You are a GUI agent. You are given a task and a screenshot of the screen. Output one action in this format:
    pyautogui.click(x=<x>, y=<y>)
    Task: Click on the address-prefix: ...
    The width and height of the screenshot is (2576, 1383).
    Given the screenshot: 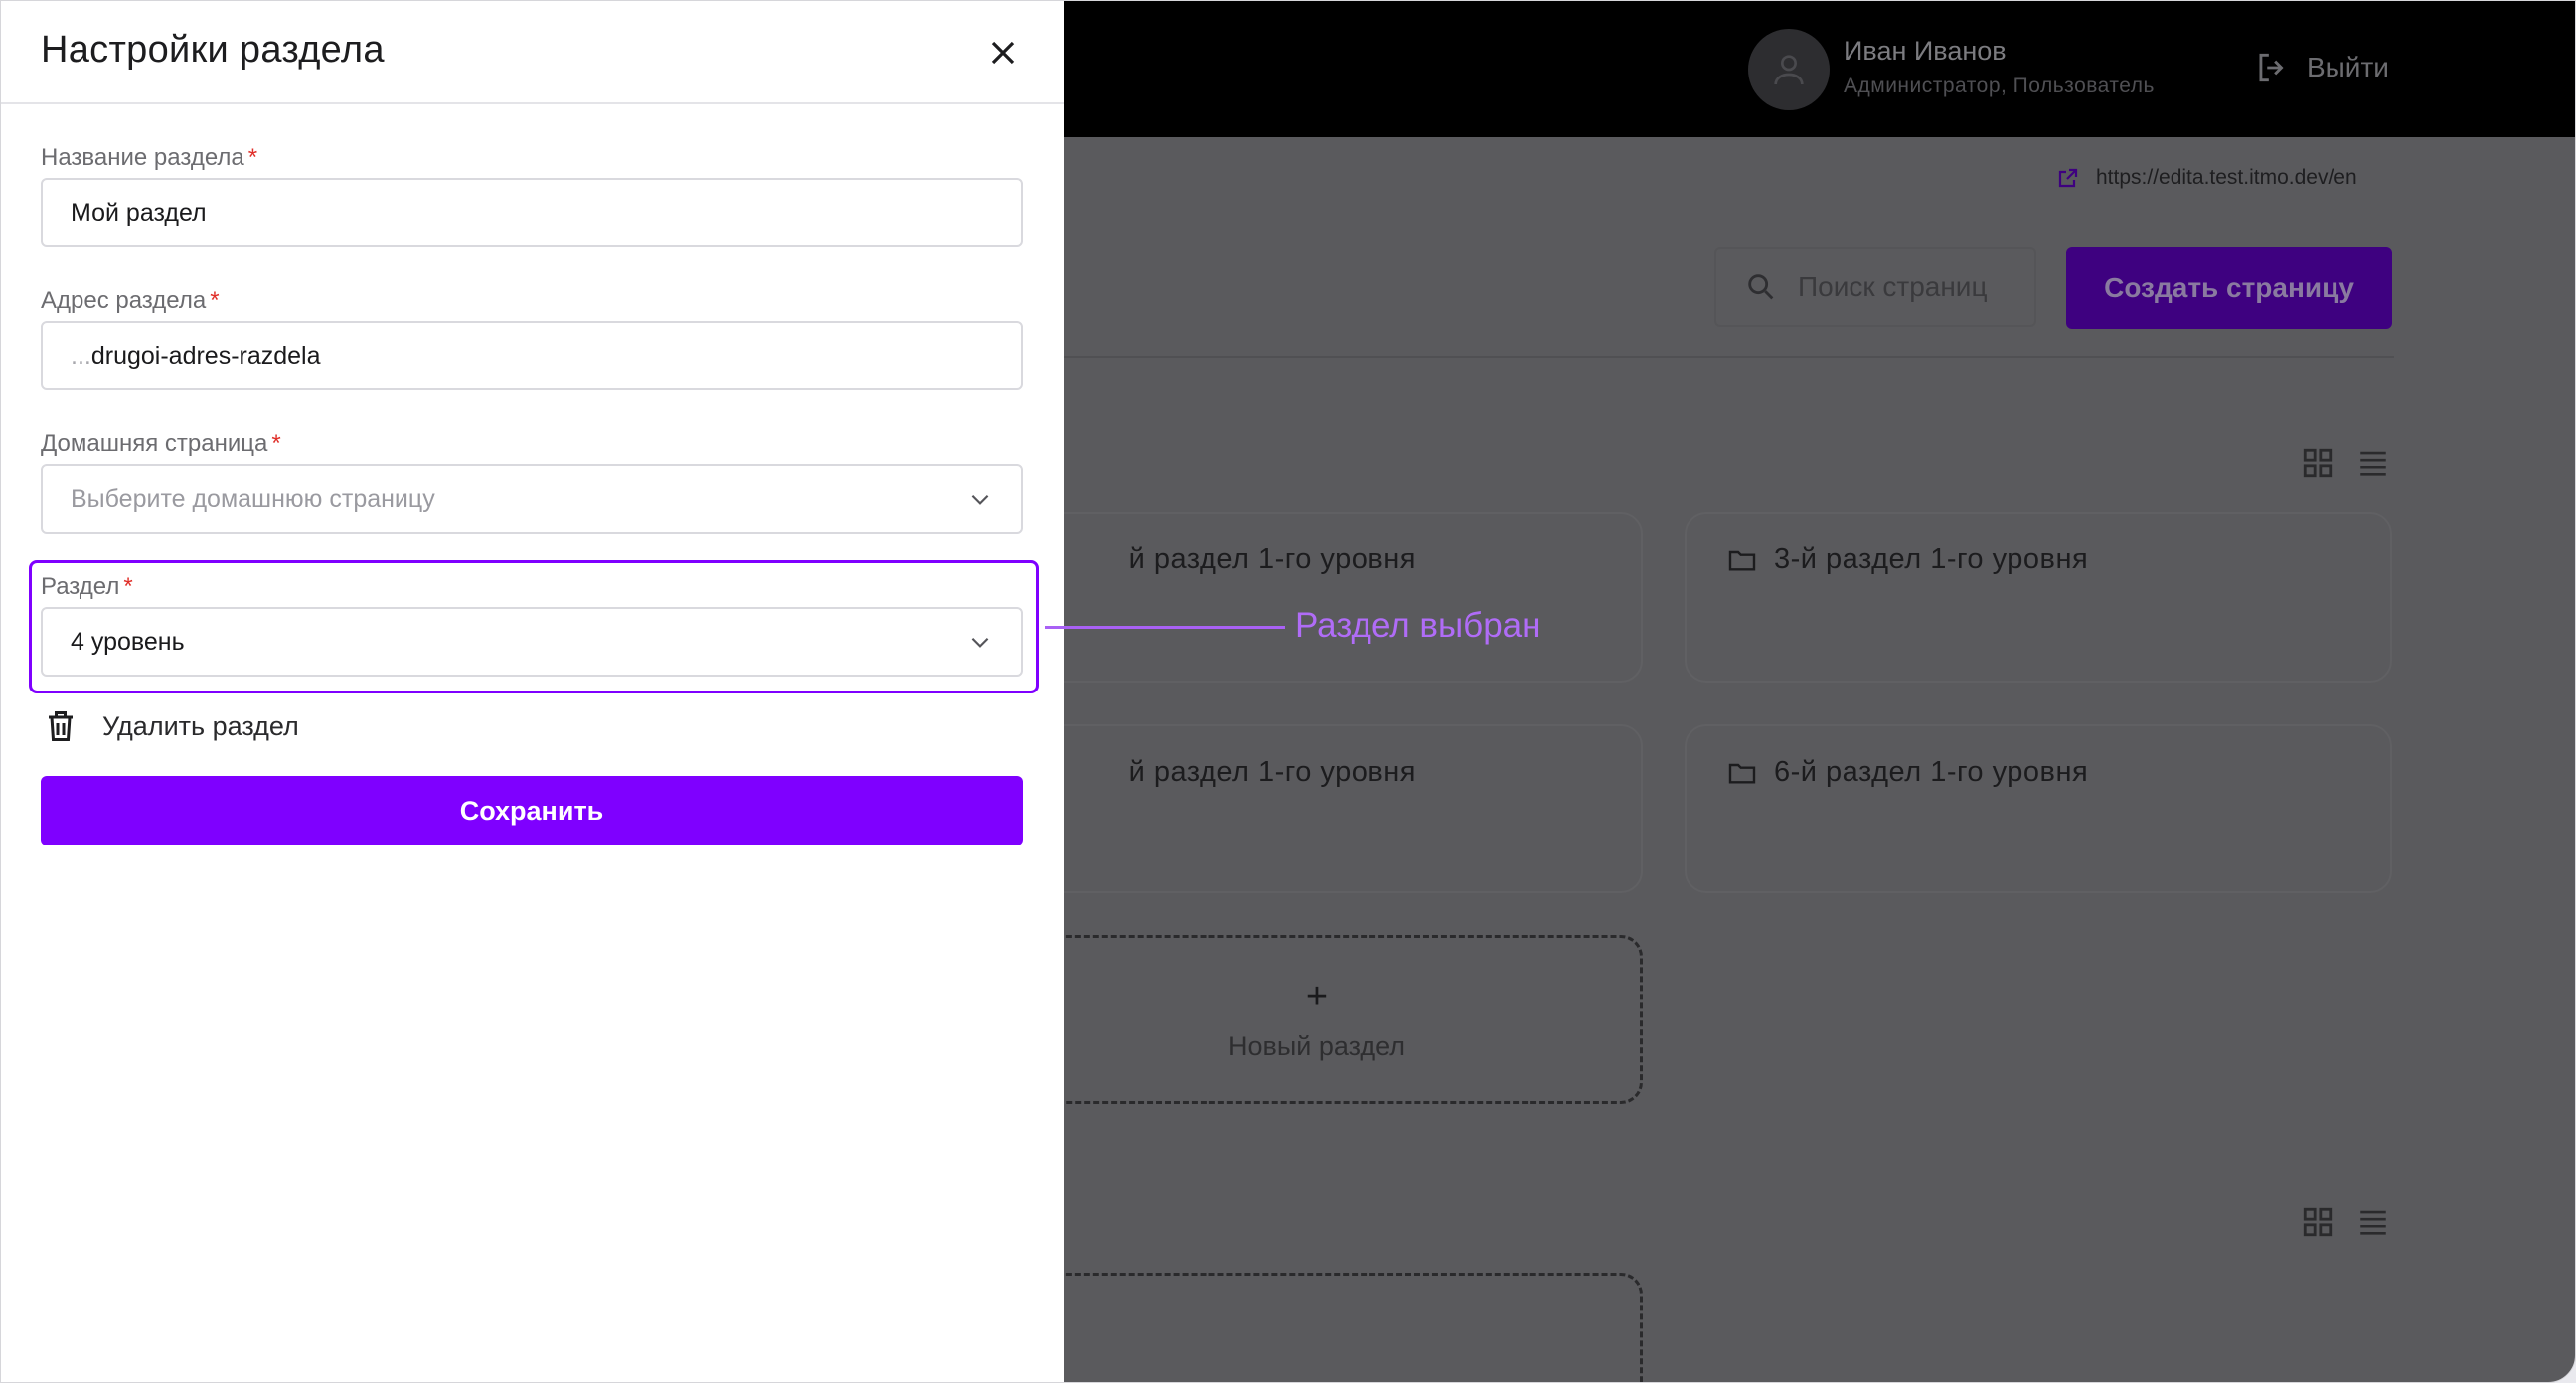 What is the action you would take?
    pyautogui.click(x=81, y=356)
    